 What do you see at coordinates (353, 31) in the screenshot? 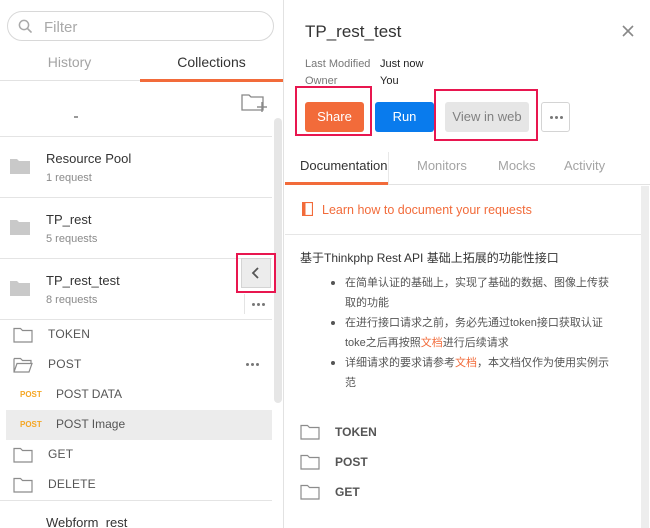
I see `collection-title: TP_rest_test` at bounding box center [353, 31].